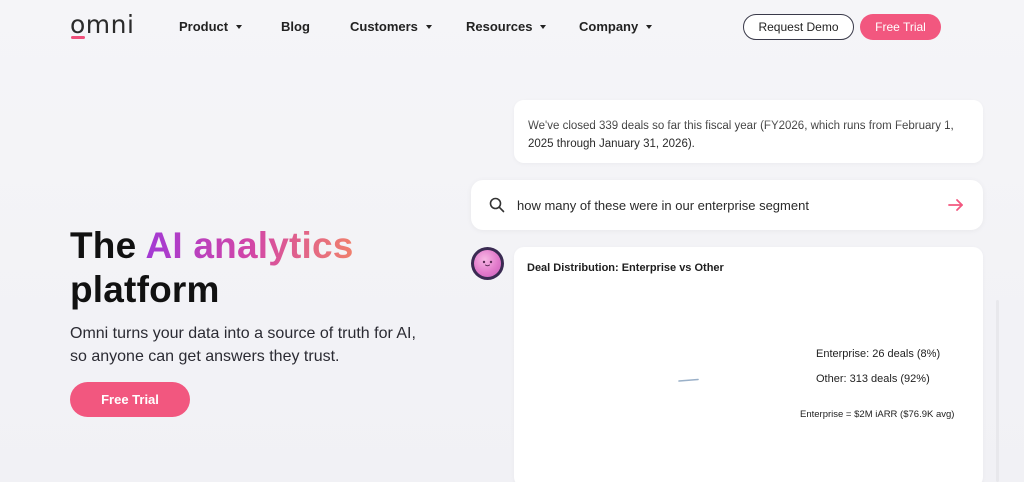  What do you see at coordinates (204, 26) in the screenshot?
I see `nav-product-label: Product` at bounding box center [204, 26].